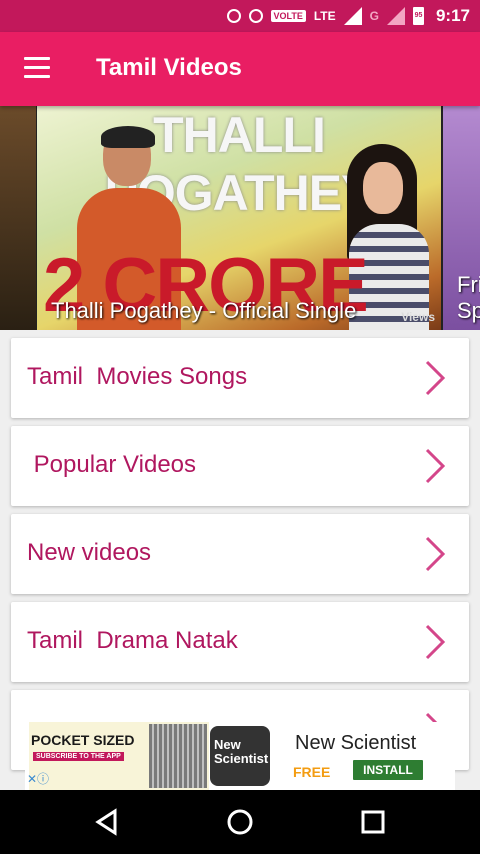  Describe the element at coordinates (240, 554) in the screenshot. I see `category-item-new-videos: New videos` at that location.